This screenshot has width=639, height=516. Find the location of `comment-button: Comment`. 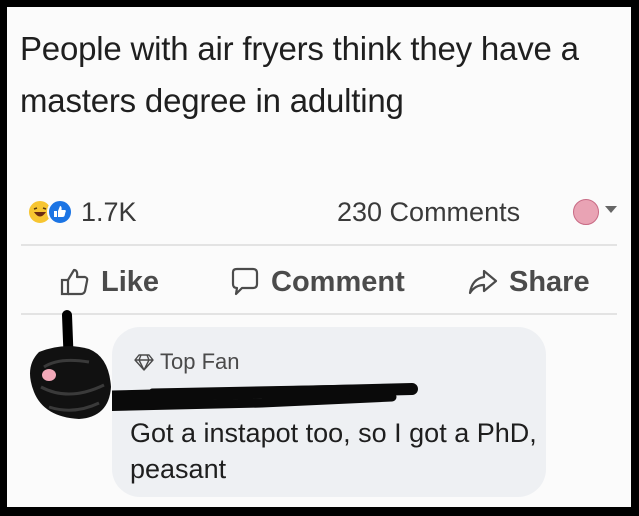

comment-button: Comment is located at coordinates (317, 282).